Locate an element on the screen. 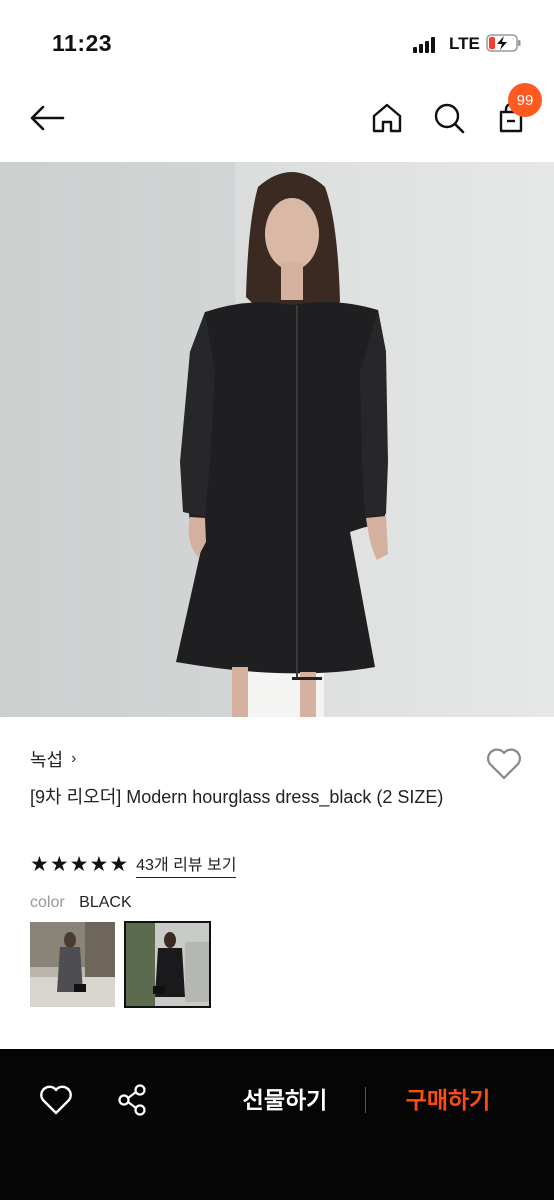 This screenshot has width=554, height=1200. product-info: 녹섭 › is located at coordinates (277, 759).